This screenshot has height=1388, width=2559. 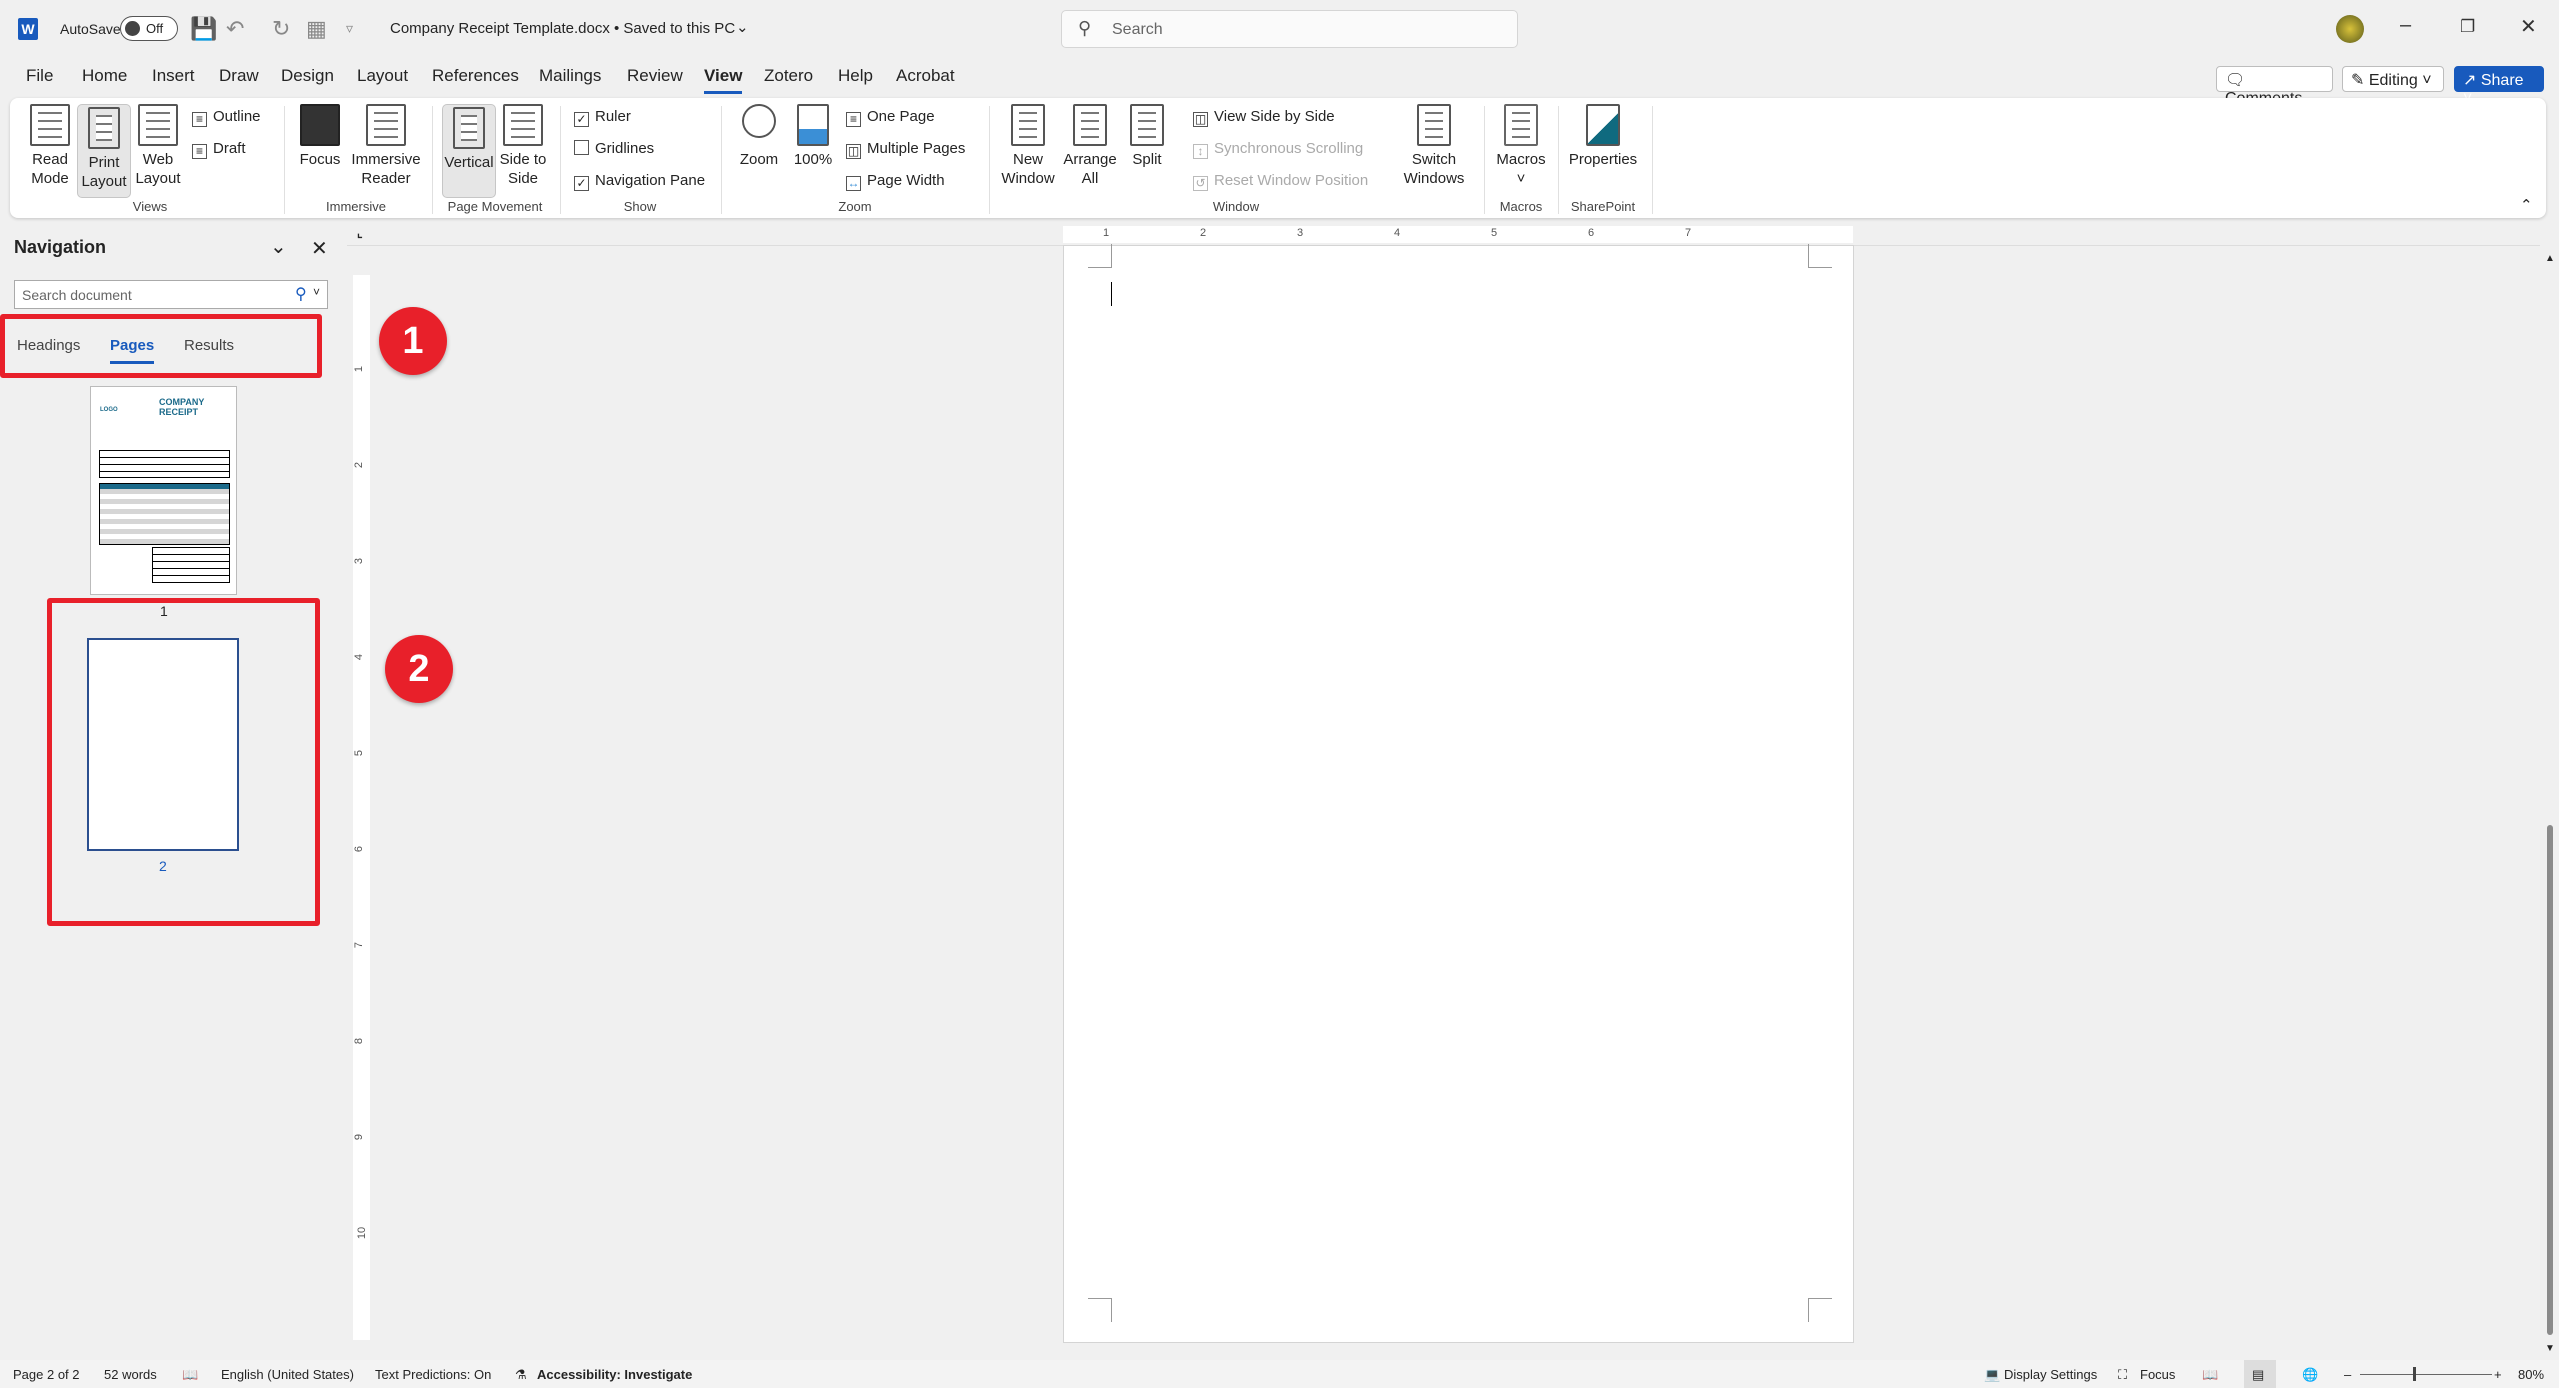 I want to click on tab-help: Help, so click(x=855, y=76).